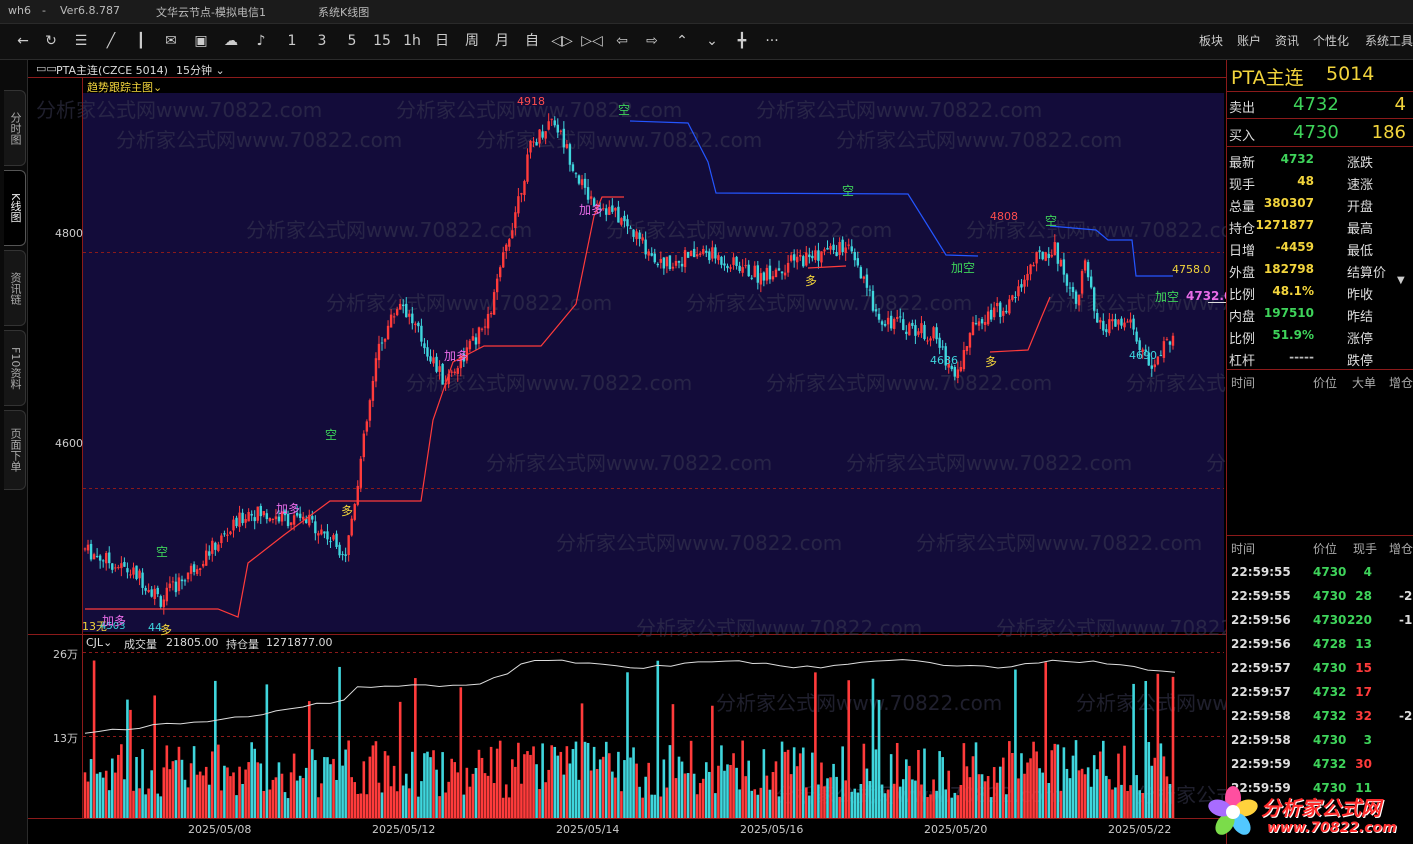 The width and height of the screenshot is (1413, 844). Describe the element at coordinates (652, 41) in the screenshot. I see `right-icon: ⇨` at that location.